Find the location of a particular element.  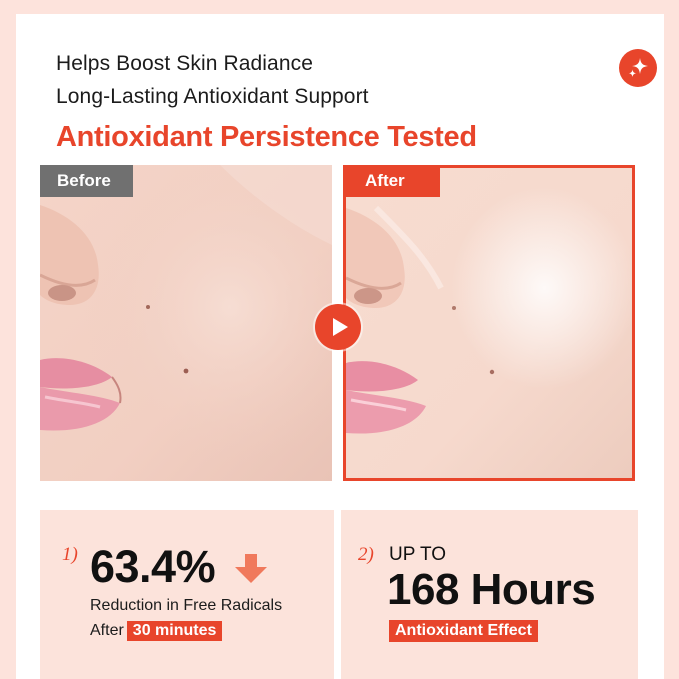

stat-timing-highlight: 30 minutes is located at coordinates (174, 631).